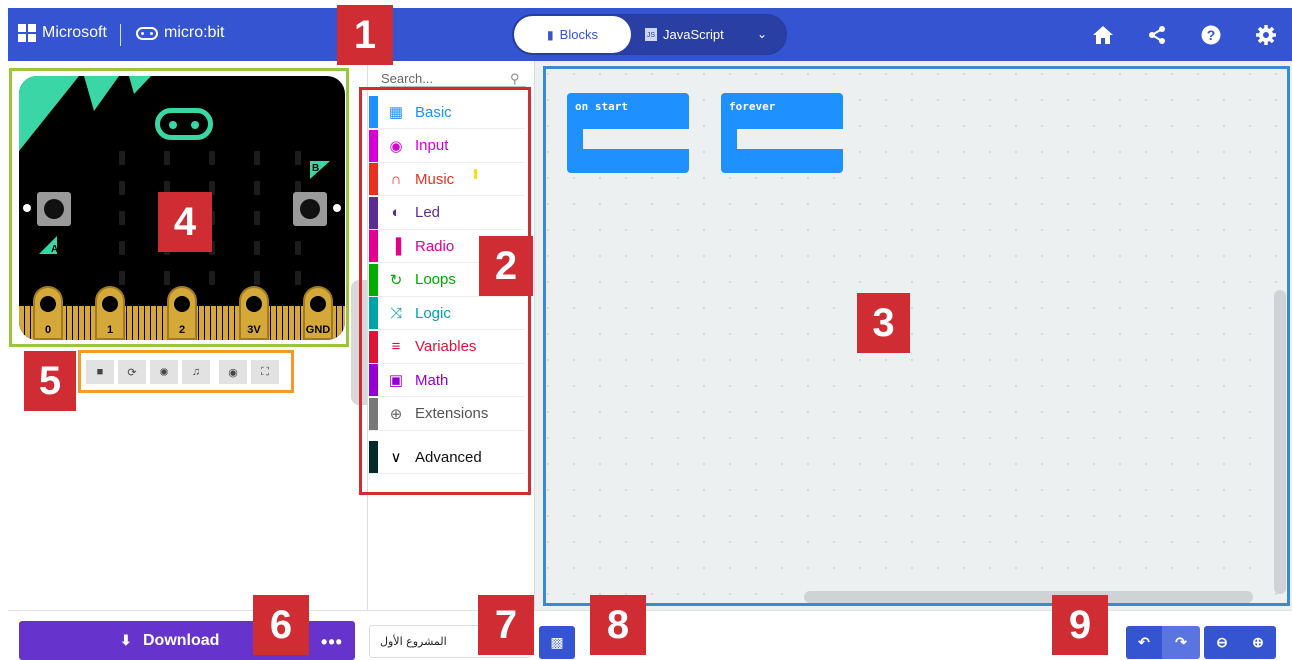  I want to click on microsoft-label: Microsoft, so click(74, 32).